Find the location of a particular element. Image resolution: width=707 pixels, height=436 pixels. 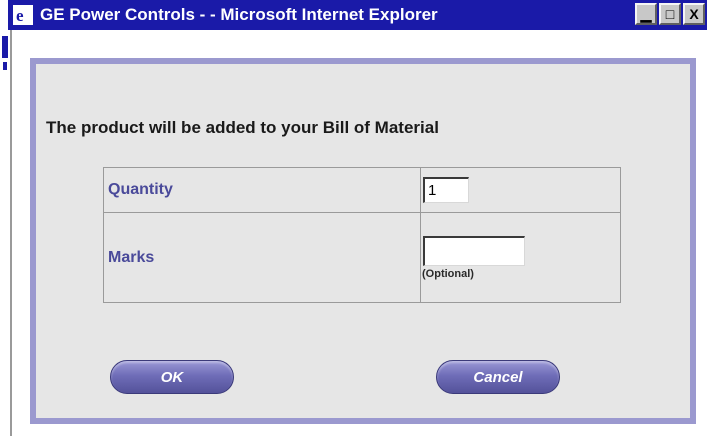

quantity-label: Quantity is located at coordinates (262, 190).